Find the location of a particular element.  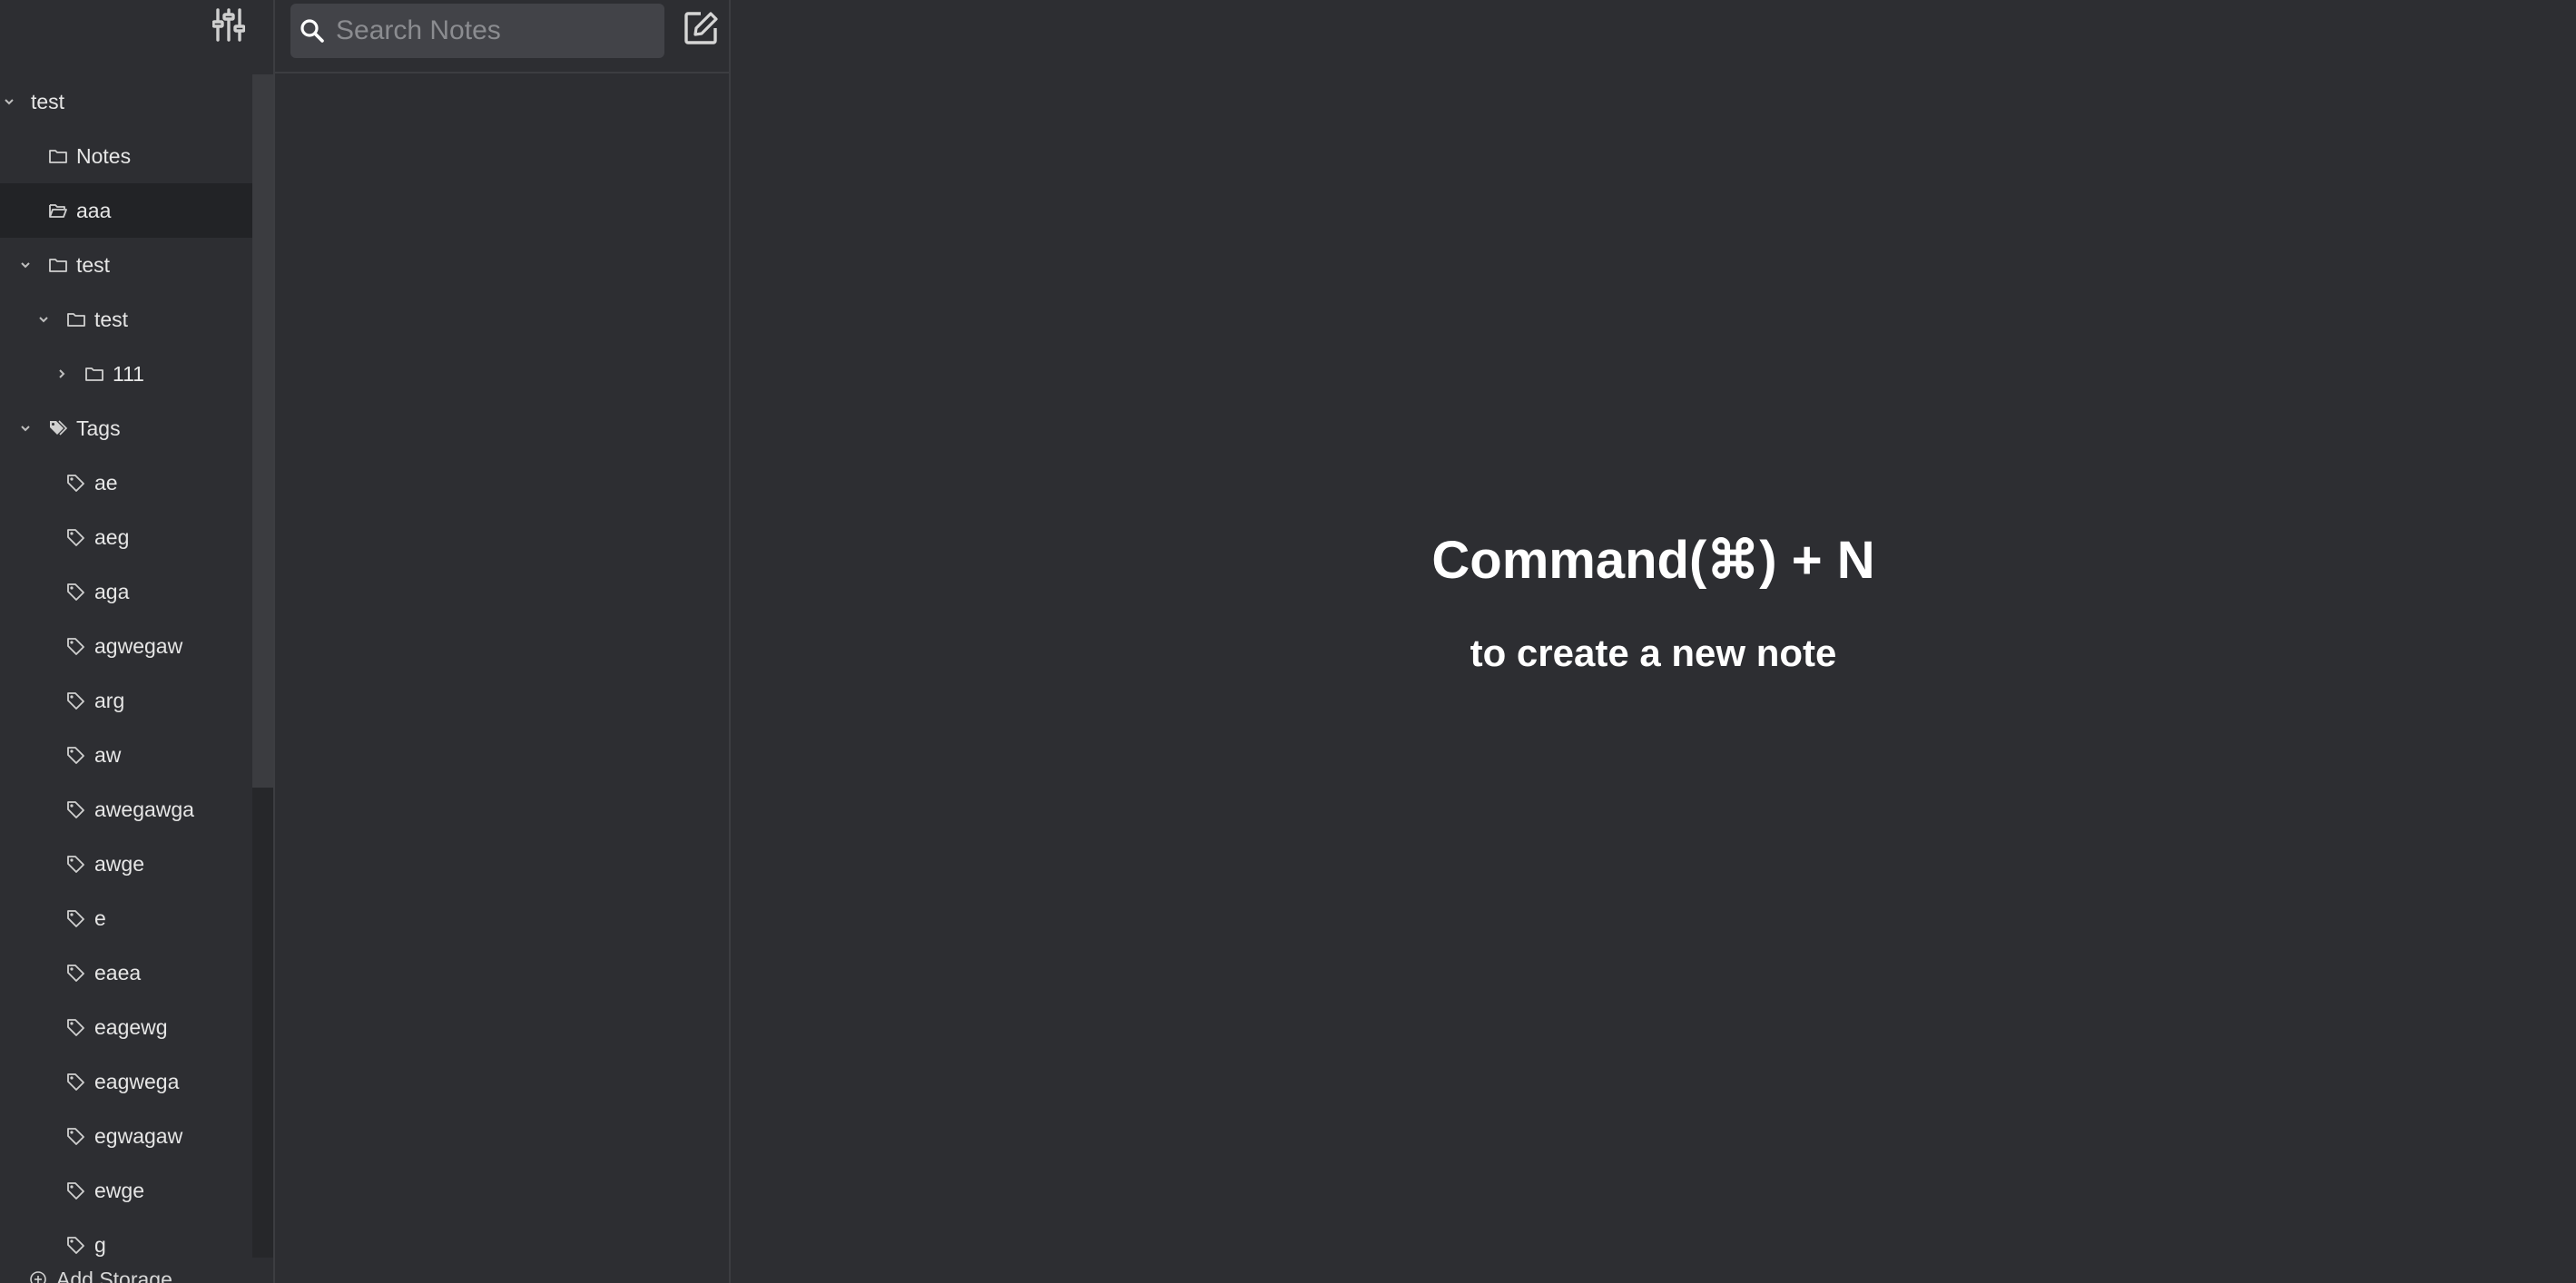

note-list-header-divider is located at coordinates (502, 72).